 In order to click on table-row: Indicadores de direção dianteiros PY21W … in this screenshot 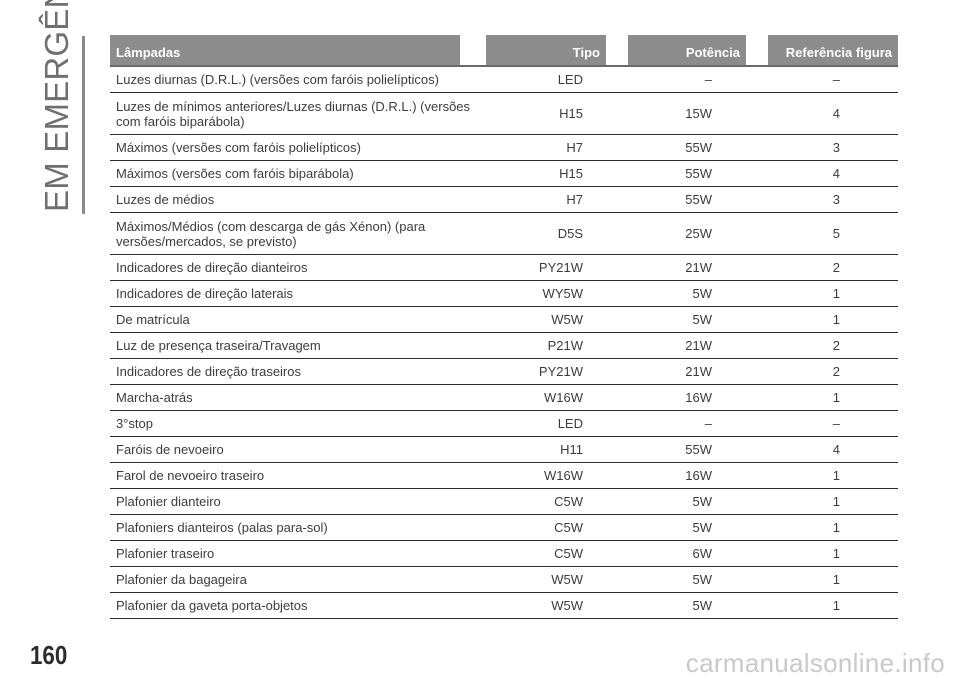, I will do `click(504, 267)`.